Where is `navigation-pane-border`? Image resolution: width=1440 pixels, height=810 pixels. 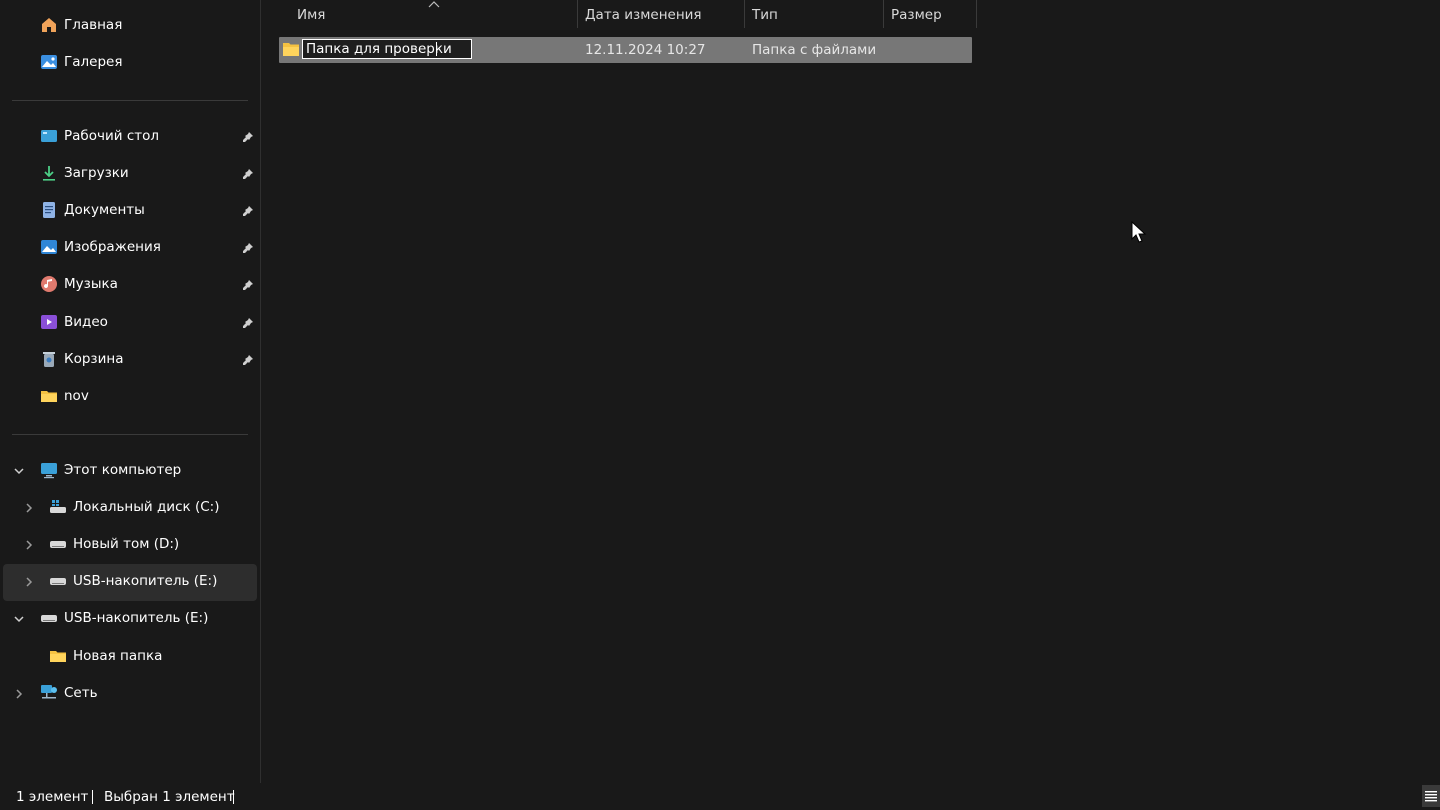
navigation-pane-border is located at coordinates (260, 391).